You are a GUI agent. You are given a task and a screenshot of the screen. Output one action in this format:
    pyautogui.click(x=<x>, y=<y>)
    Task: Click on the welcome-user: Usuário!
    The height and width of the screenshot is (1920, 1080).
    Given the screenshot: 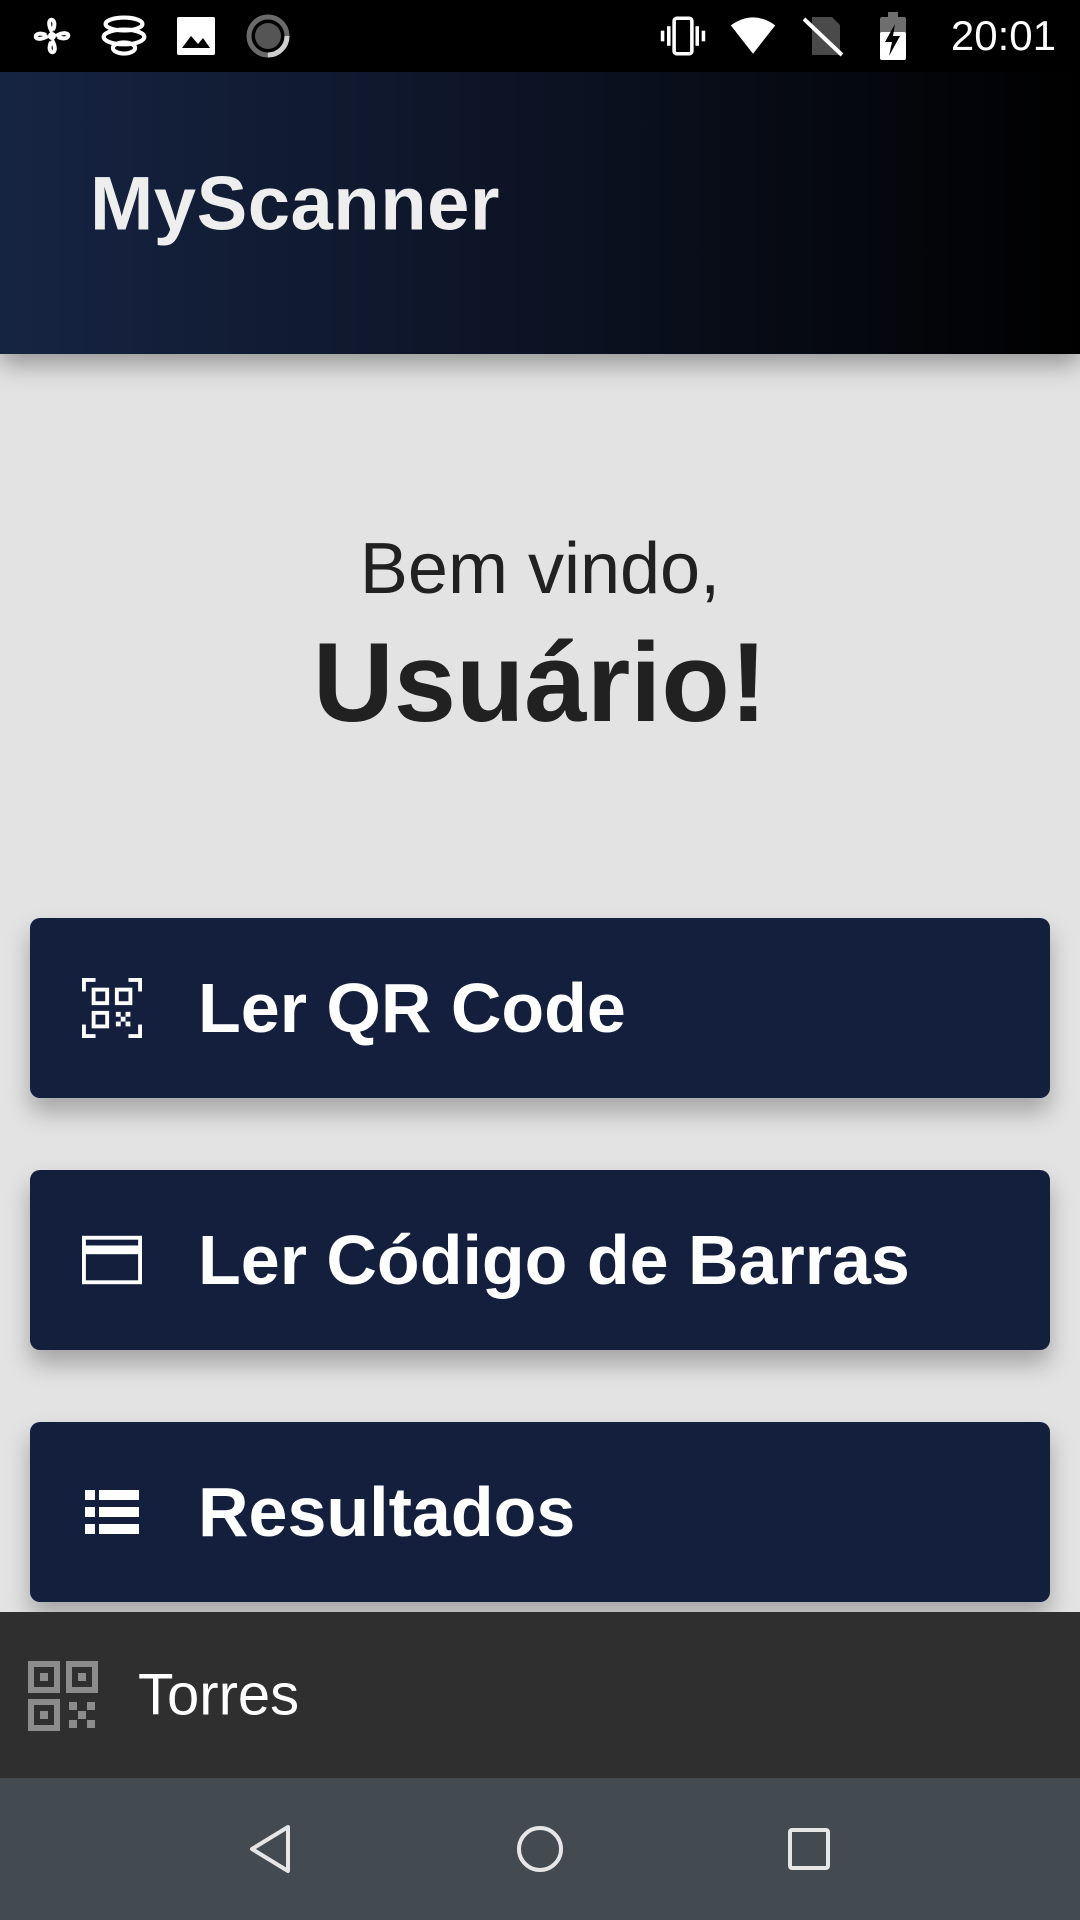 What is the action you would take?
    pyautogui.click(x=540, y=682)
    